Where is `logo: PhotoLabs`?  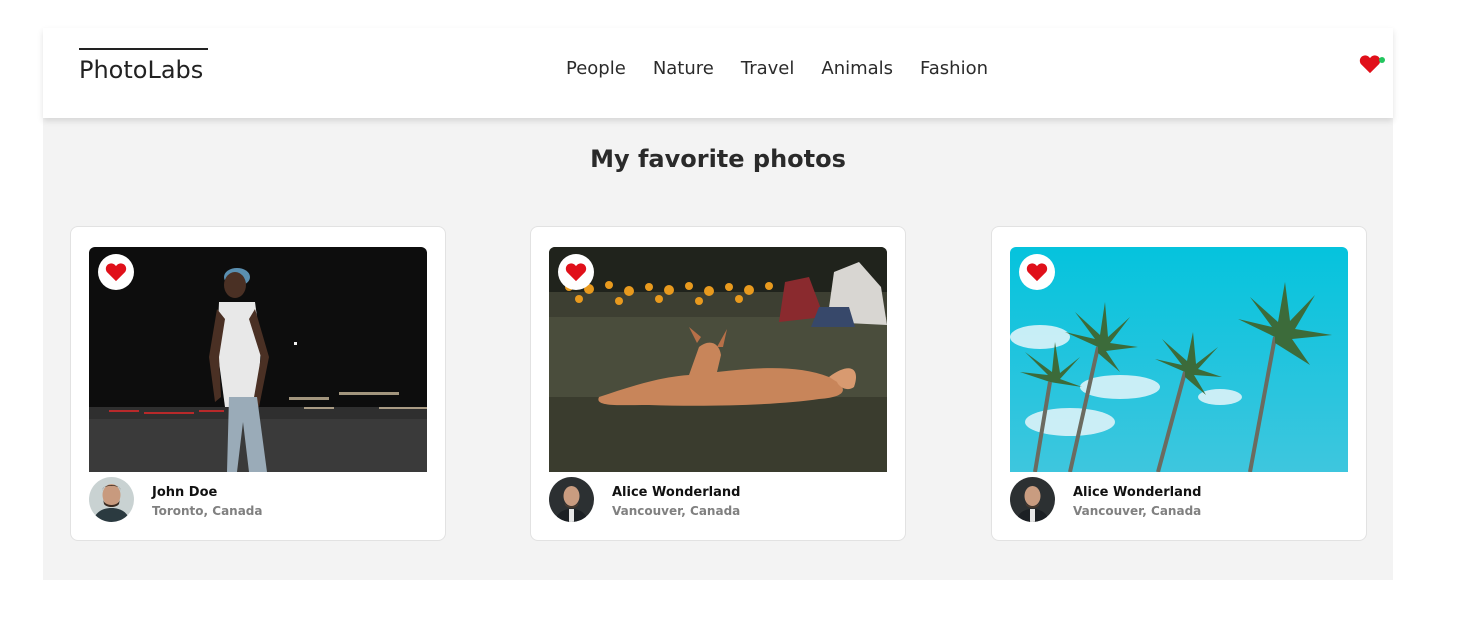
logo: PhotoLabs is located at coordinates (141, 70).